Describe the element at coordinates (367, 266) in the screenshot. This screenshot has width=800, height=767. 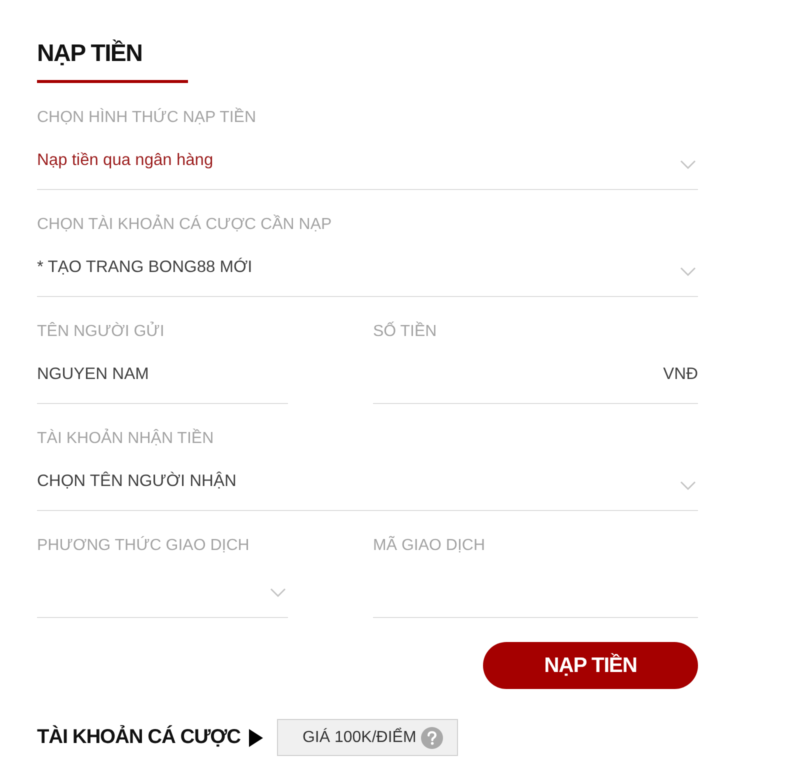
I see `select-field: * TẠO TRANG BONG88 MỚI` at that location.